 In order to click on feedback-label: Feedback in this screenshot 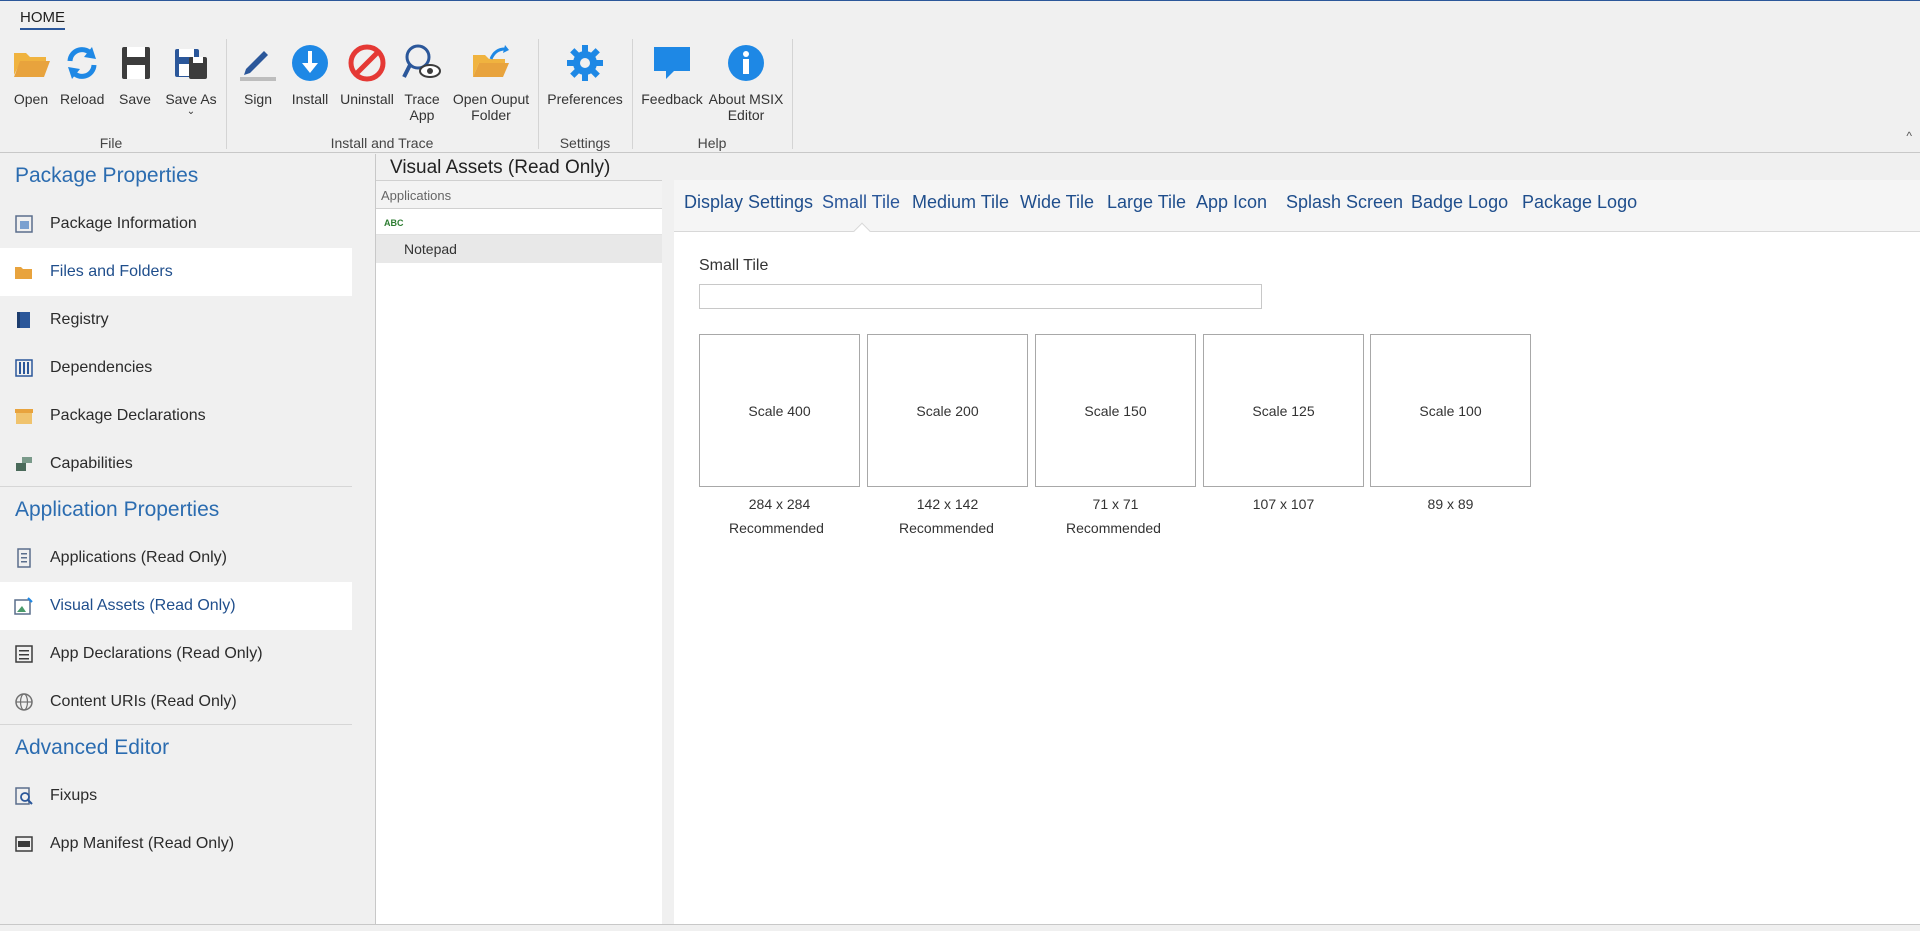, I will do `click(672, 99)`.